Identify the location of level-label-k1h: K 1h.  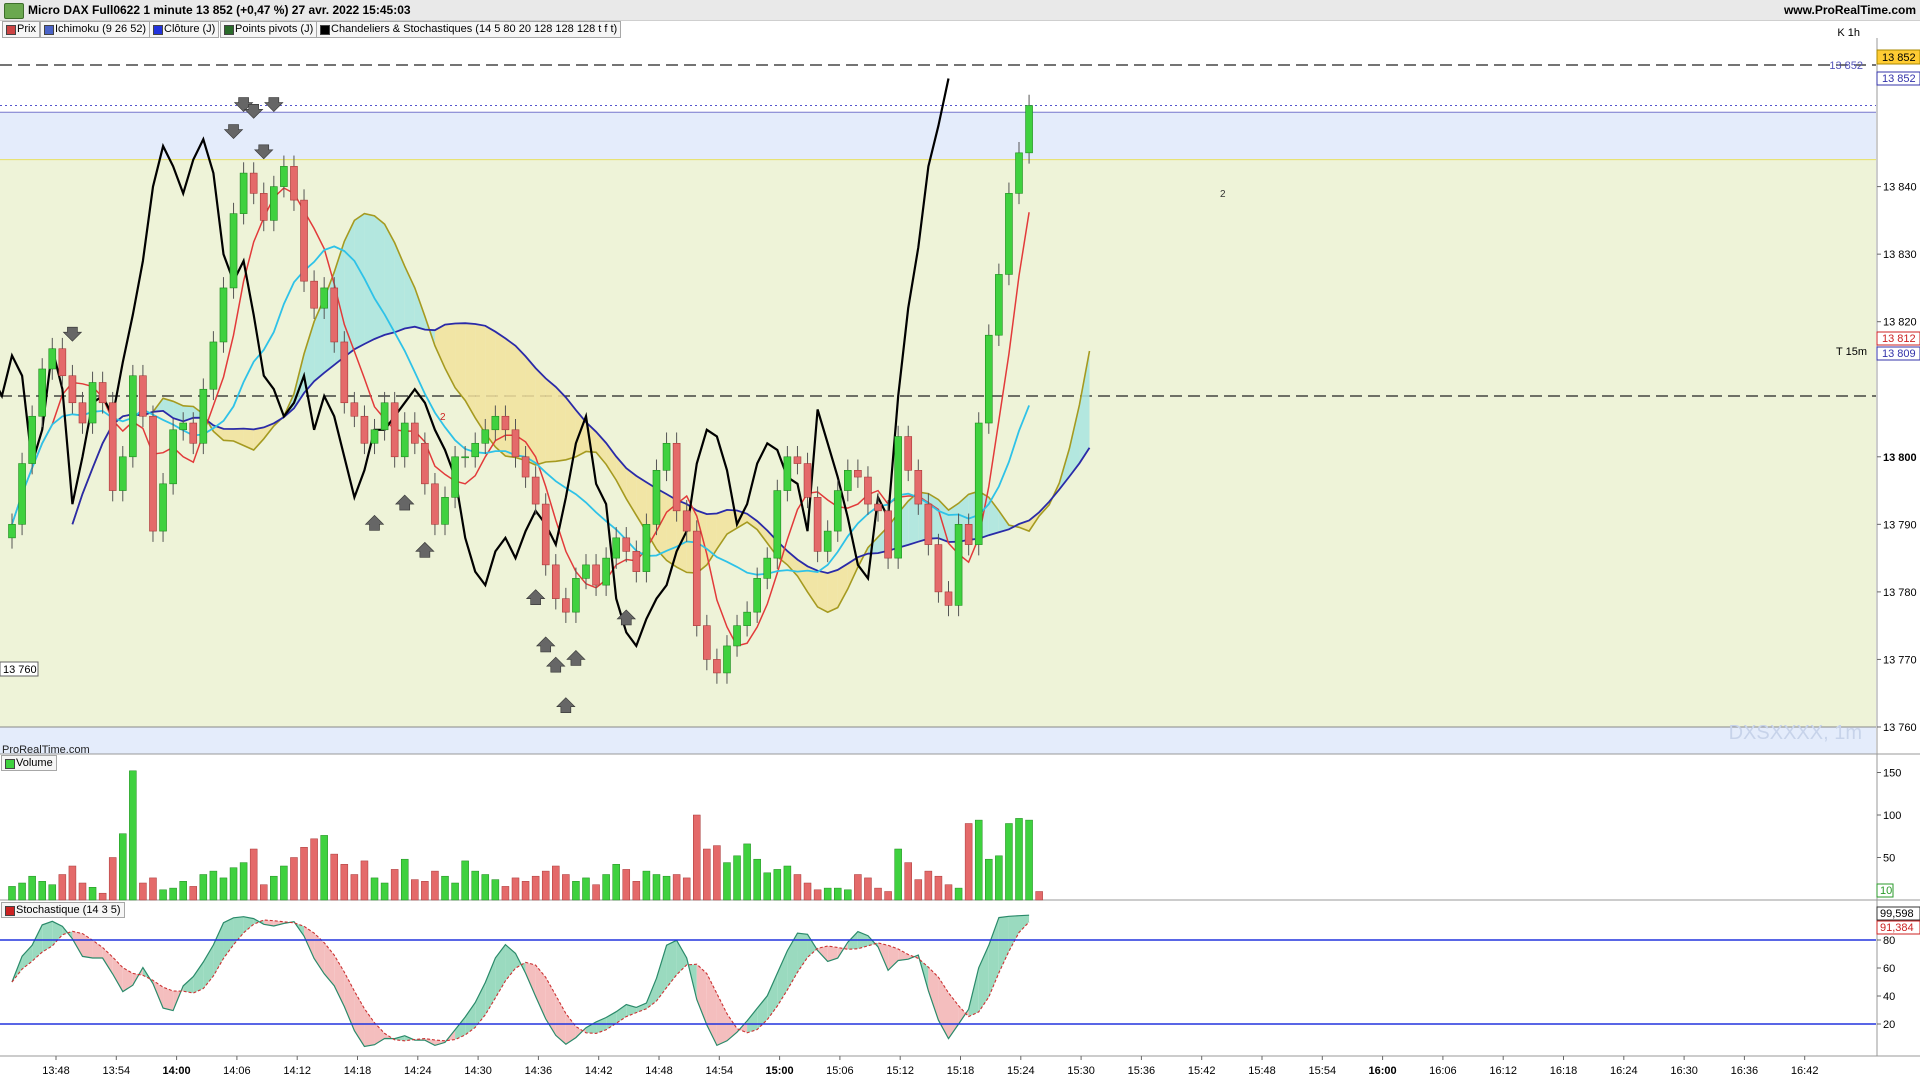
(1848, 33).